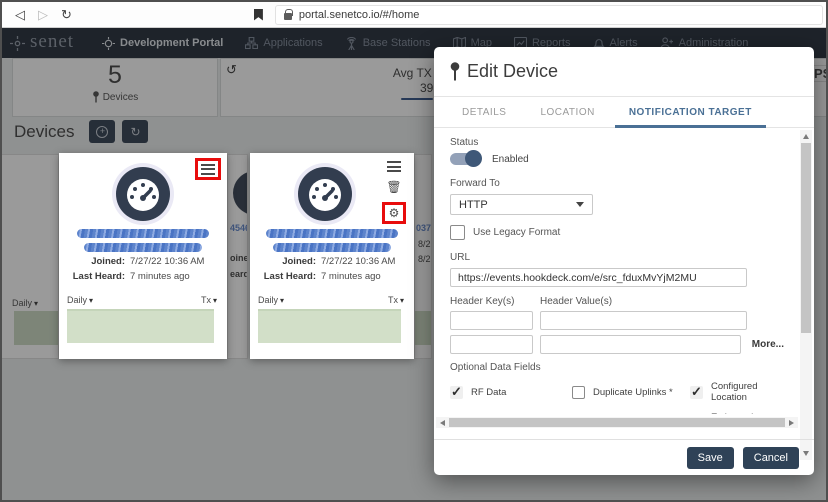 The image size is (828, 502). Describe the element at coordinates (511, 413) in the screenshot. I see `option-type: Type` at that location.